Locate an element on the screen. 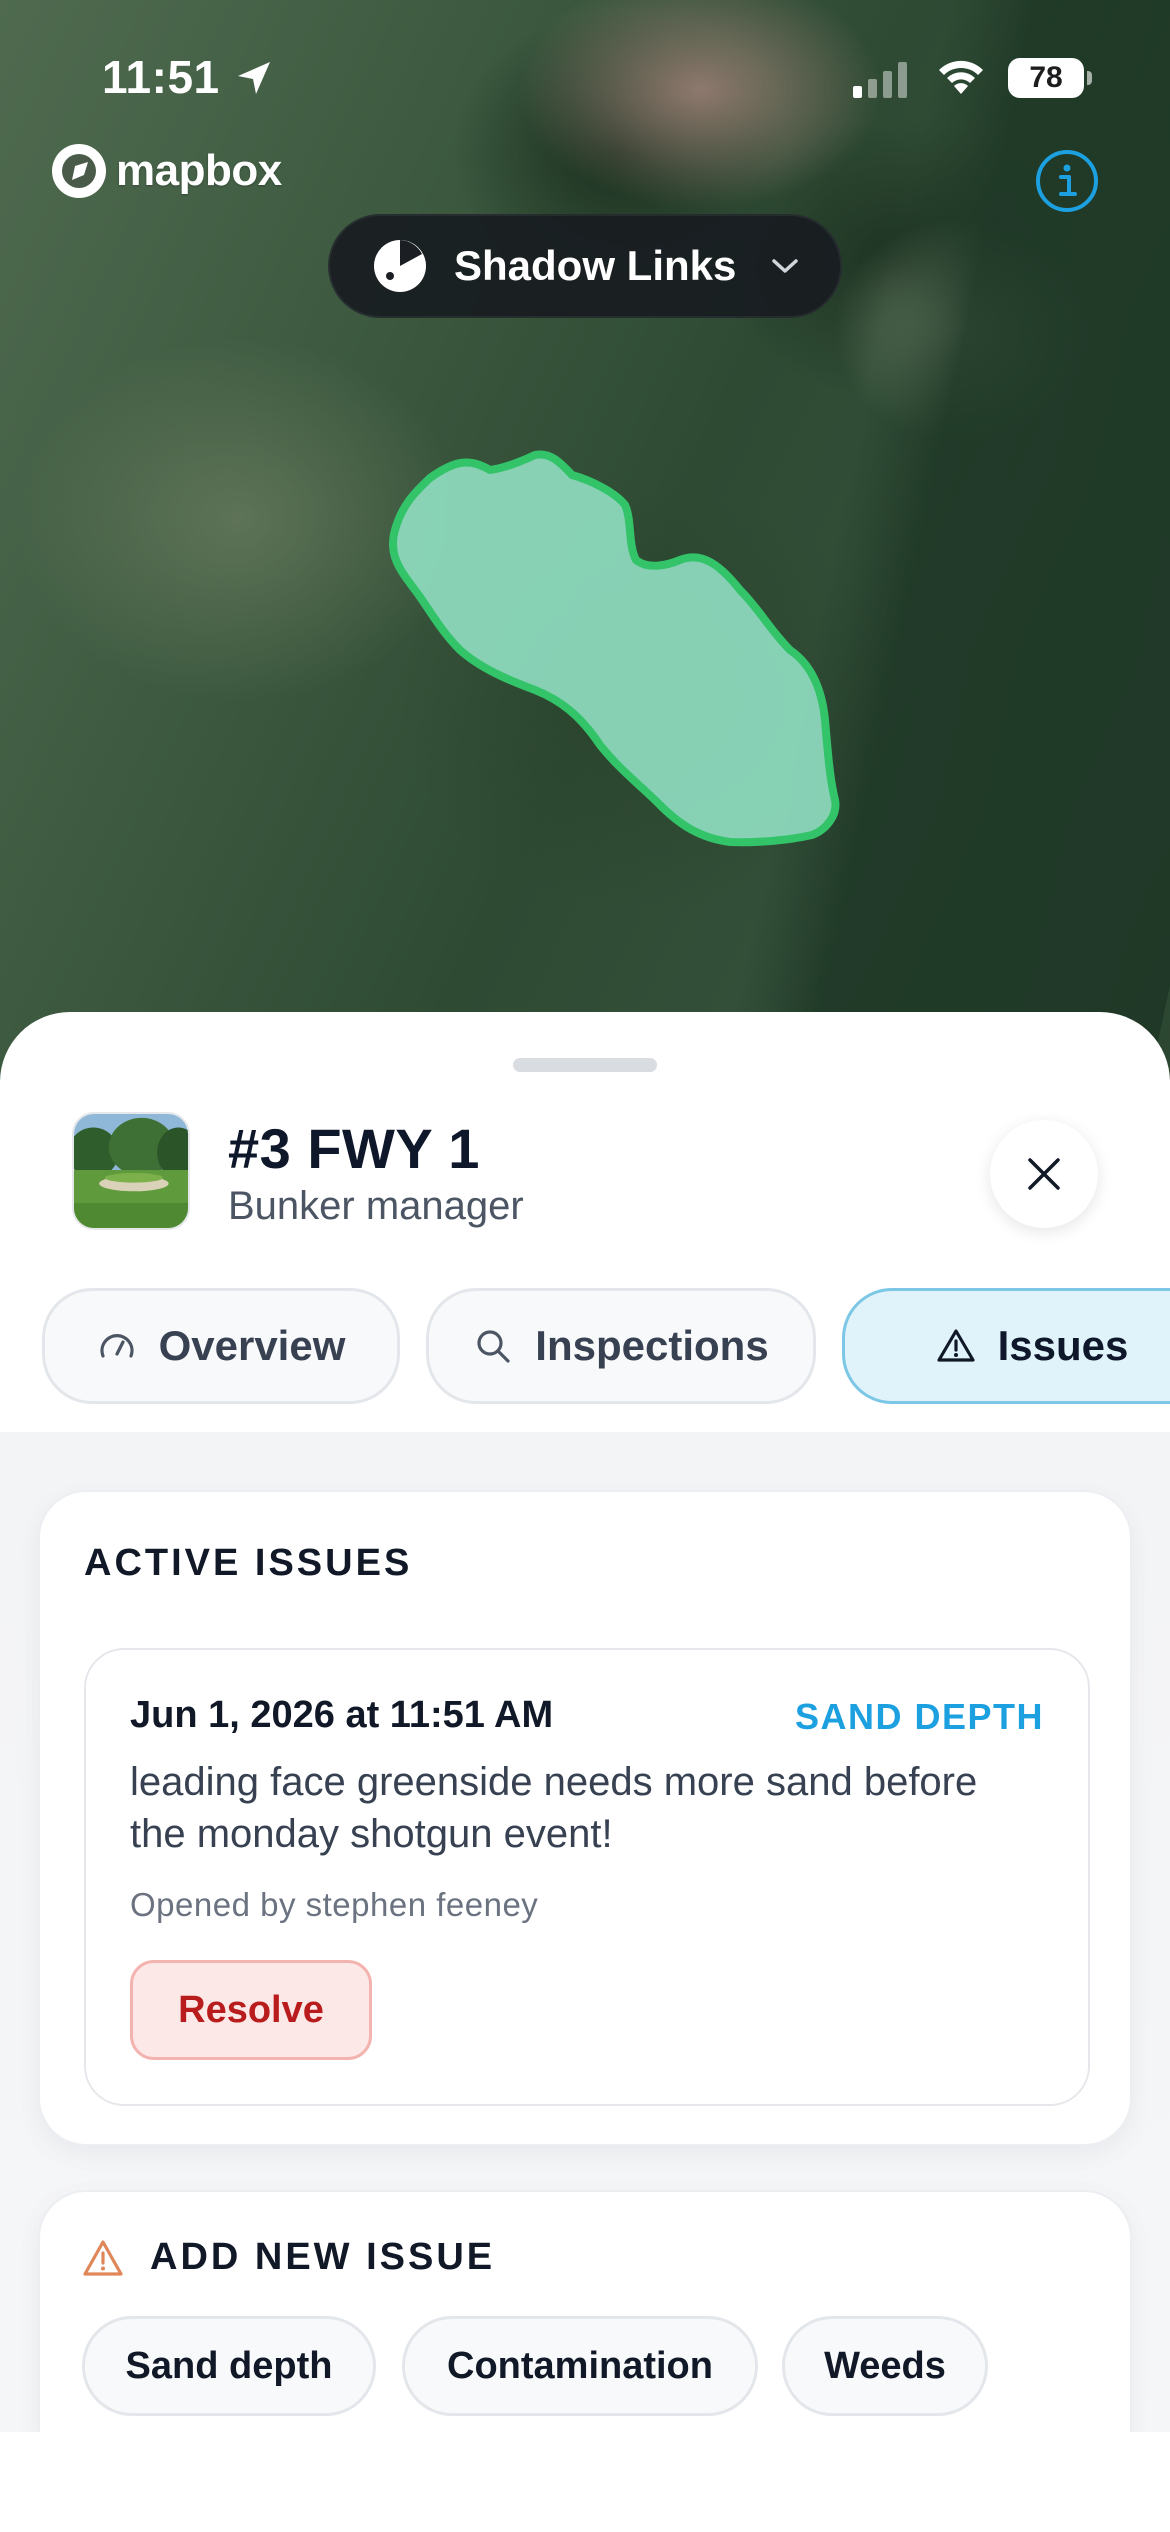  issue-type-chip-sand-depth: Sand depth is located at coordinates (229, 2366).